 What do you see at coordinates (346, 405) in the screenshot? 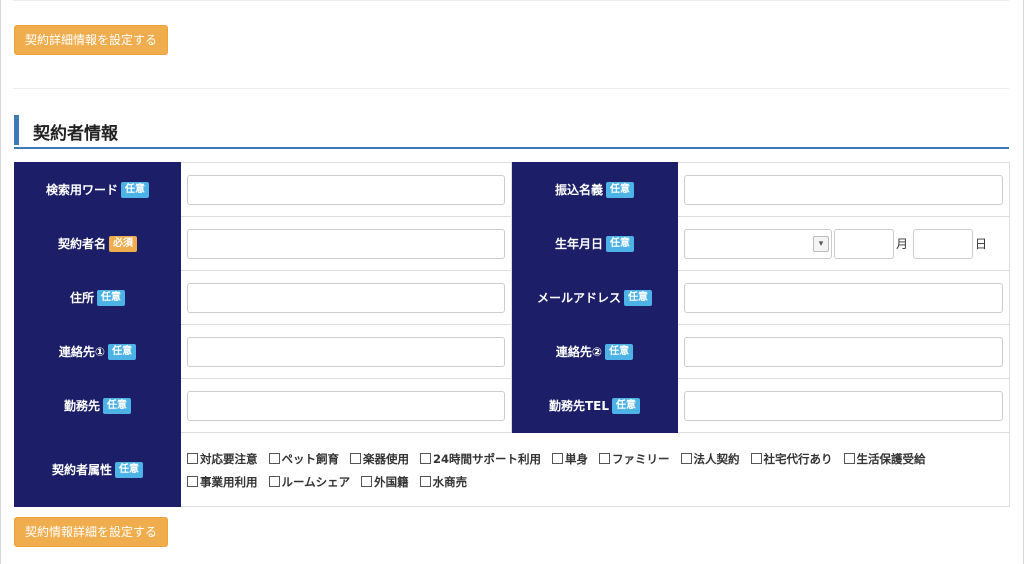
I see `workplace-input` at bounding box center [346, 405].